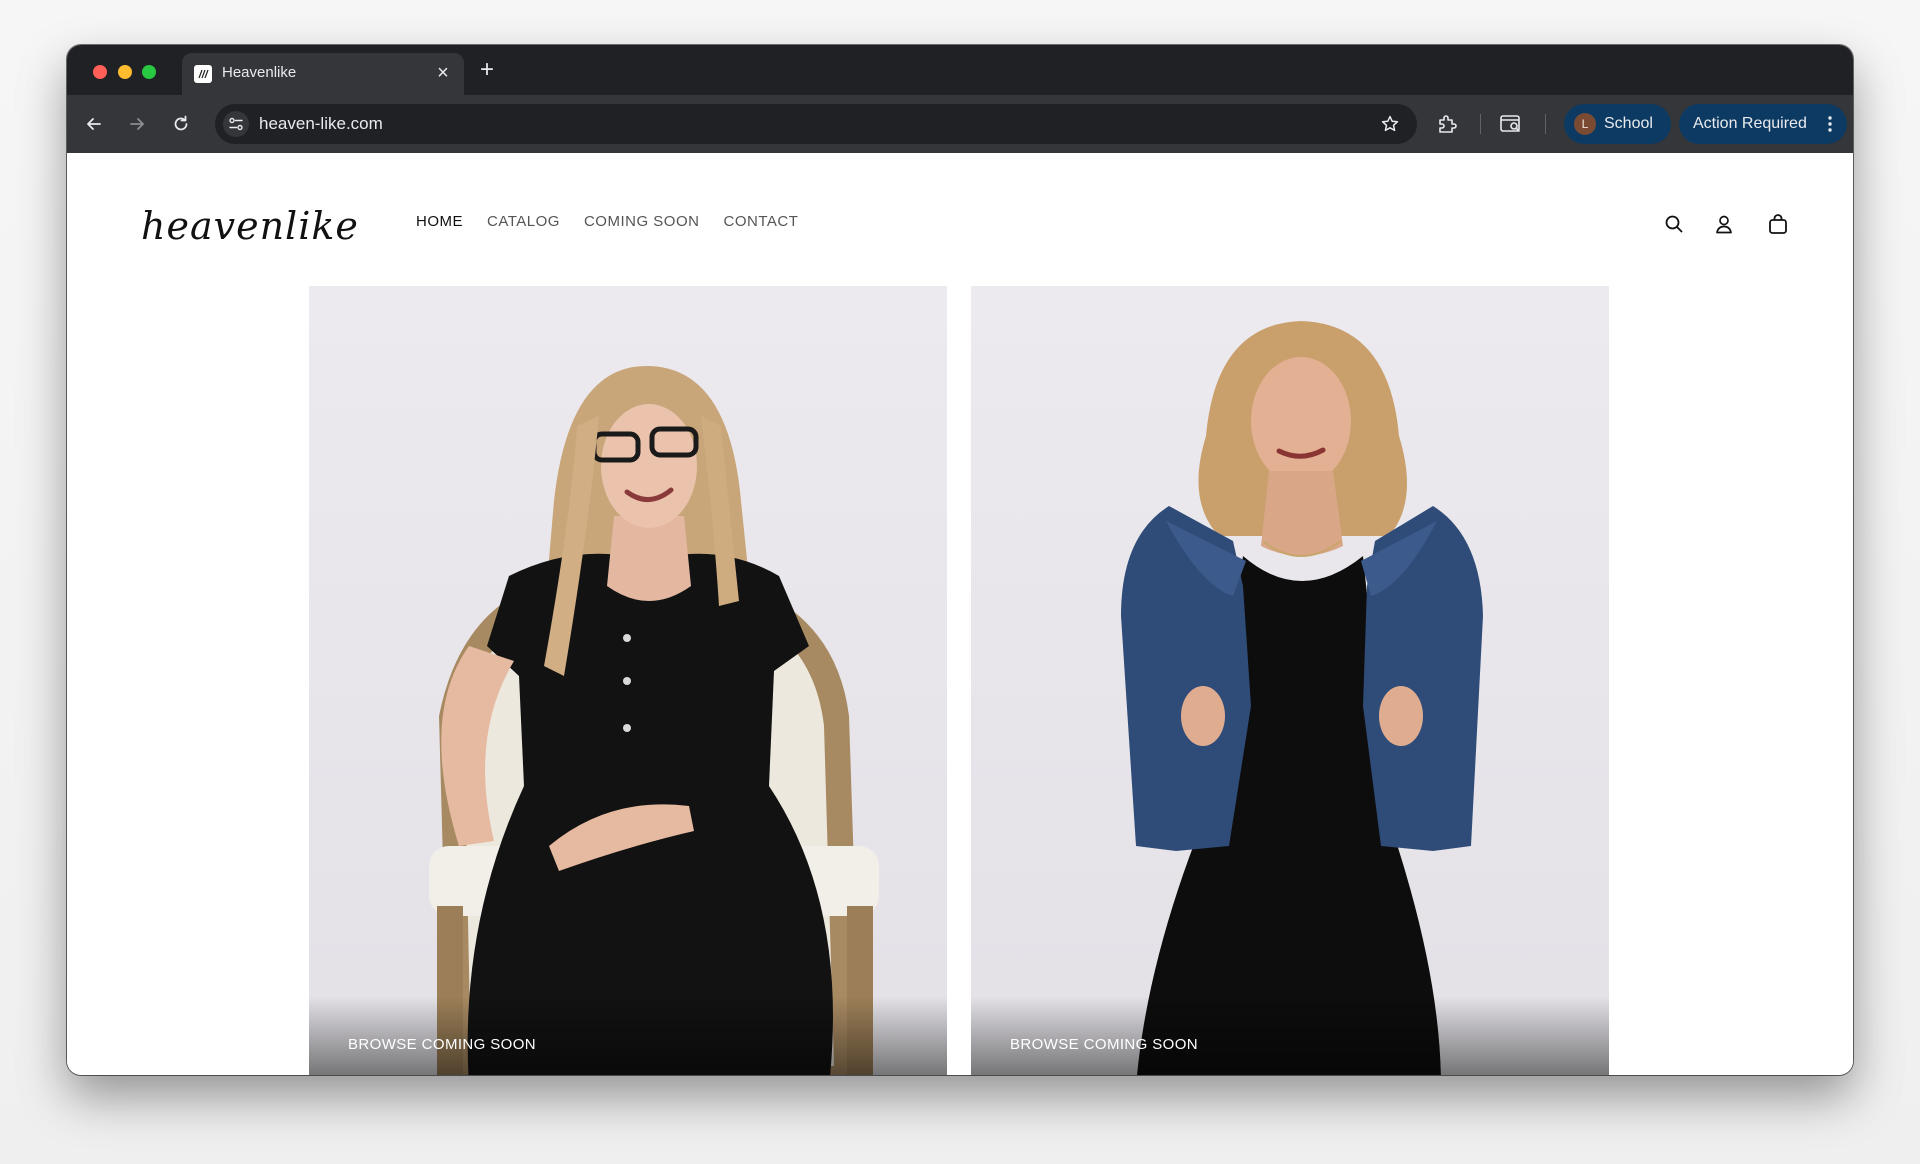 This screenshot has height=1164, width=1920. I want to click on tab-strip: Heavenlike × +, so click(960, 70).